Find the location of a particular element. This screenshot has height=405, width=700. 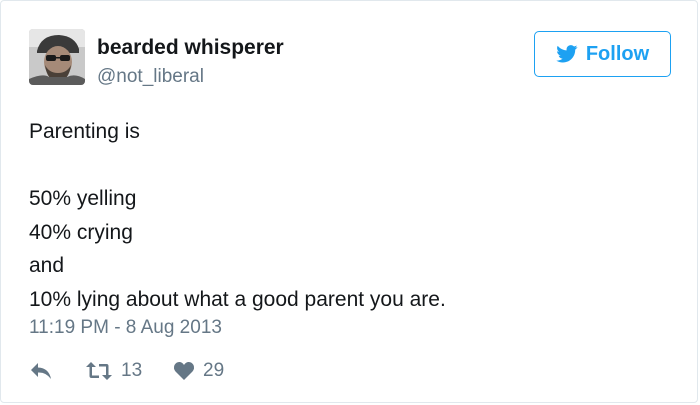

follow-button: Follow is located at coordinates (602, 54).